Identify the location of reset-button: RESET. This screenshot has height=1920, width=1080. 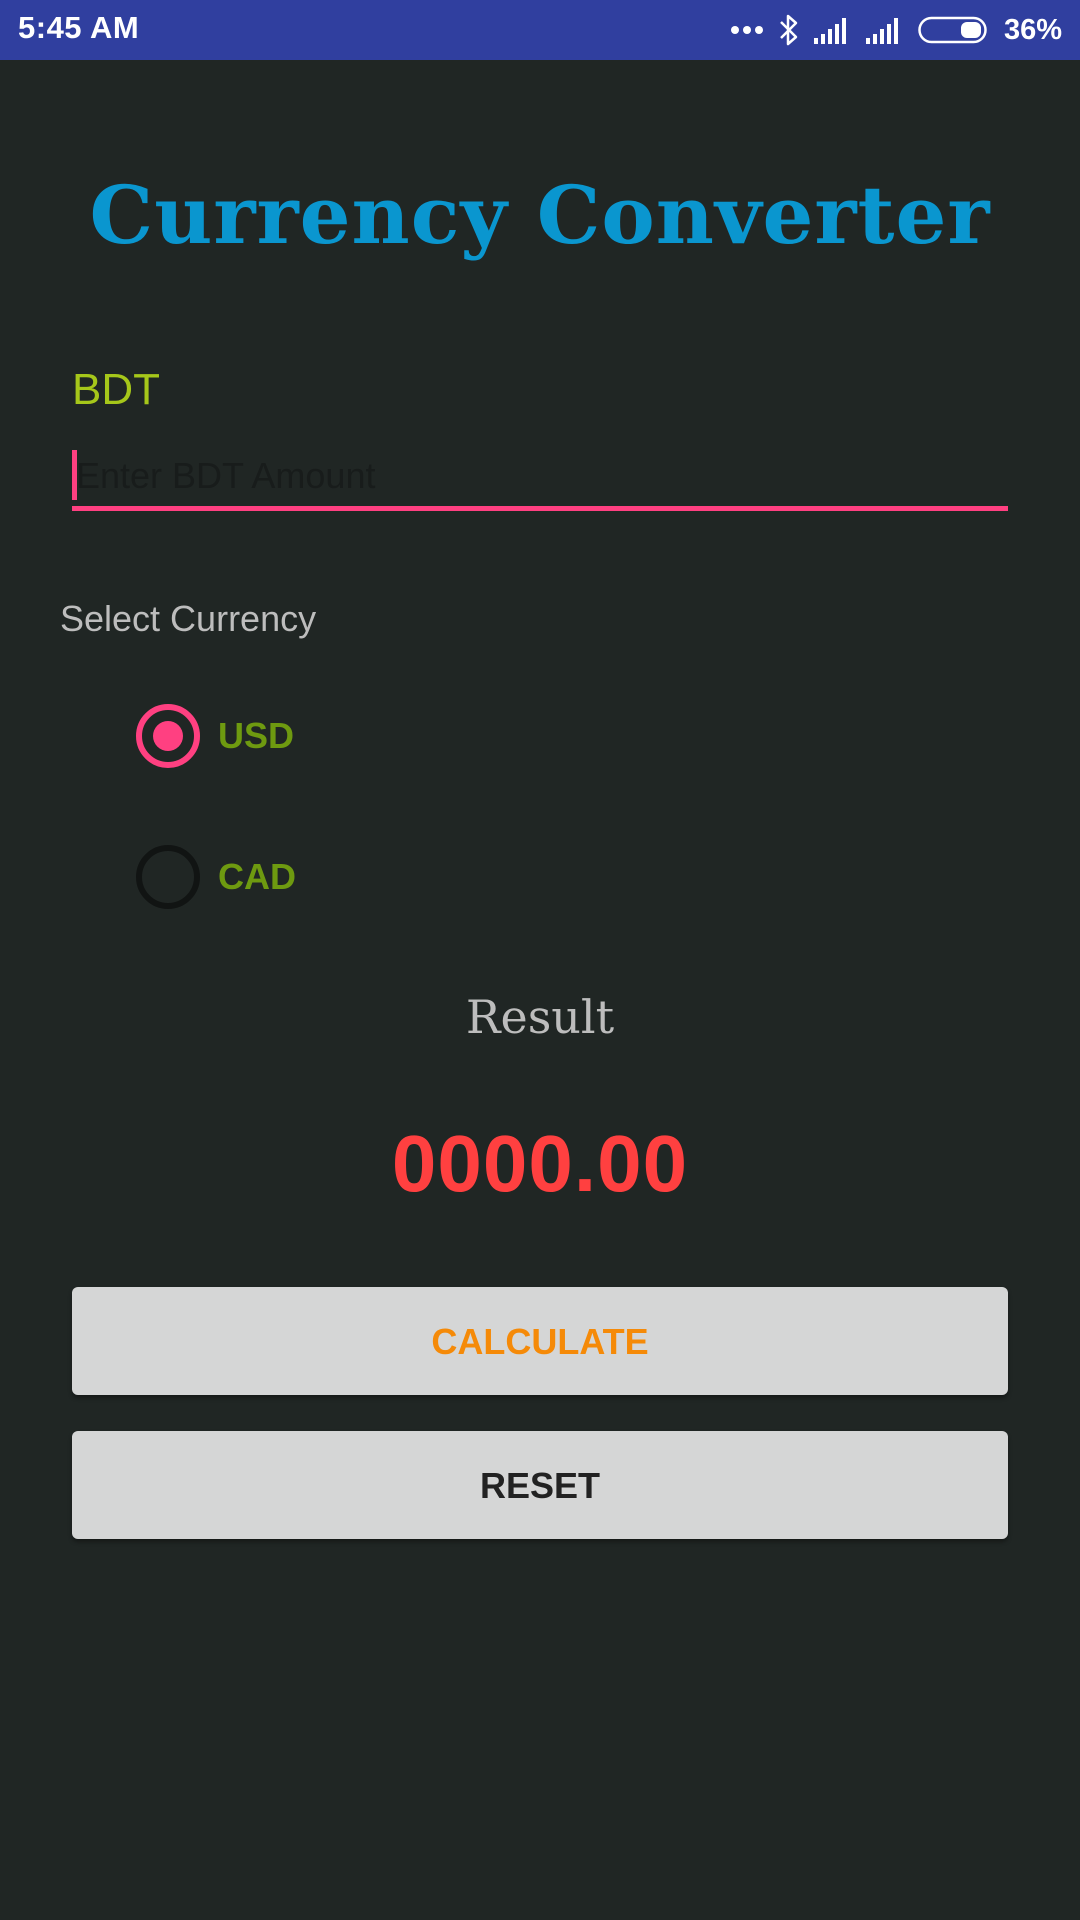
(540, 1485).